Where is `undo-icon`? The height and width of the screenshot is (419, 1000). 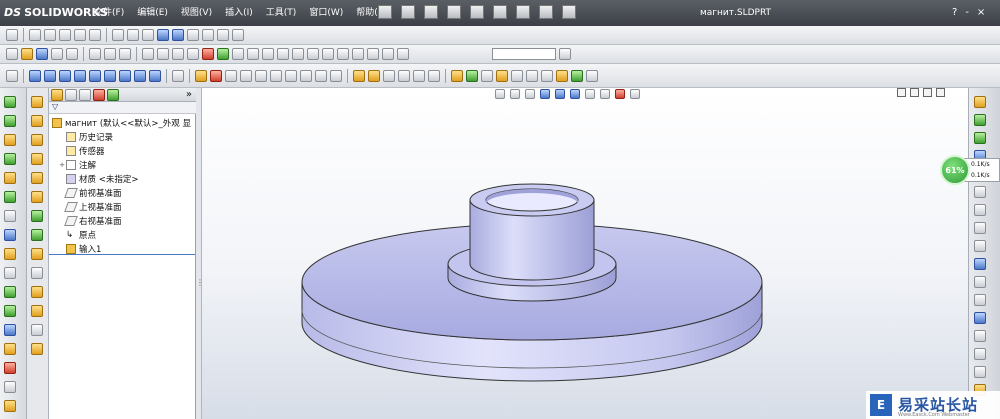
undo-icon is located at coordinates (125, 54).